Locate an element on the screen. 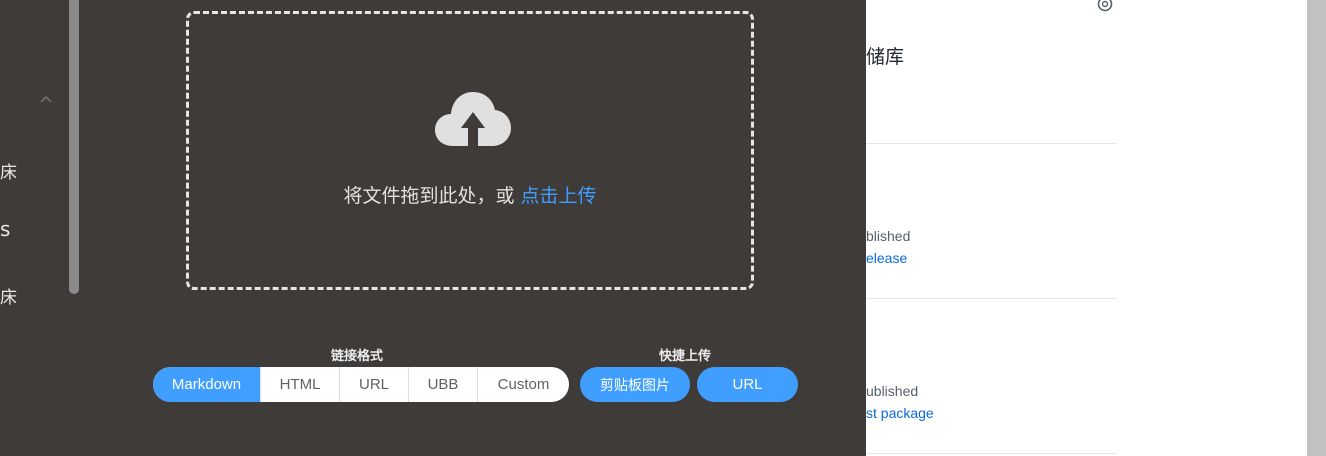 The width and height of the screenshot is (1326, 456). quick-upload-label: 快捷上传 is located at coordinates (685, 356).